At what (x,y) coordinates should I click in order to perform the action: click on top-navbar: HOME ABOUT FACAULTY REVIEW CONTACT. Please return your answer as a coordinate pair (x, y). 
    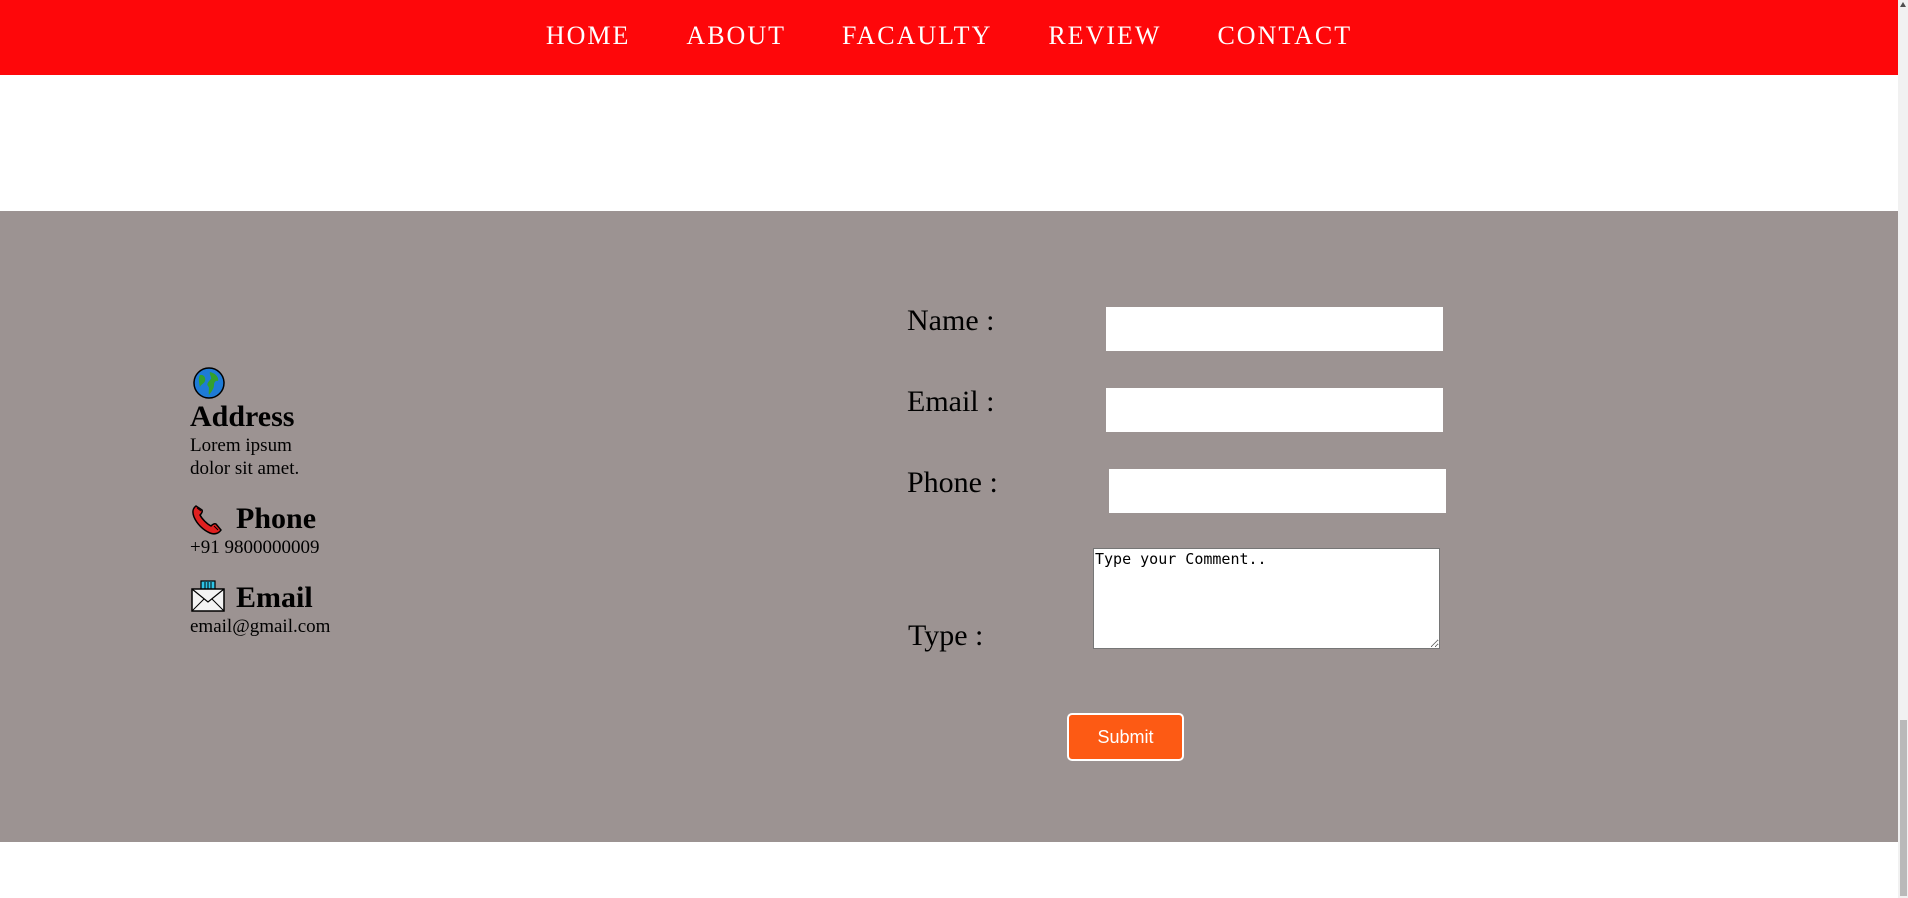
    Looking at the image, I should click on (949, 37).